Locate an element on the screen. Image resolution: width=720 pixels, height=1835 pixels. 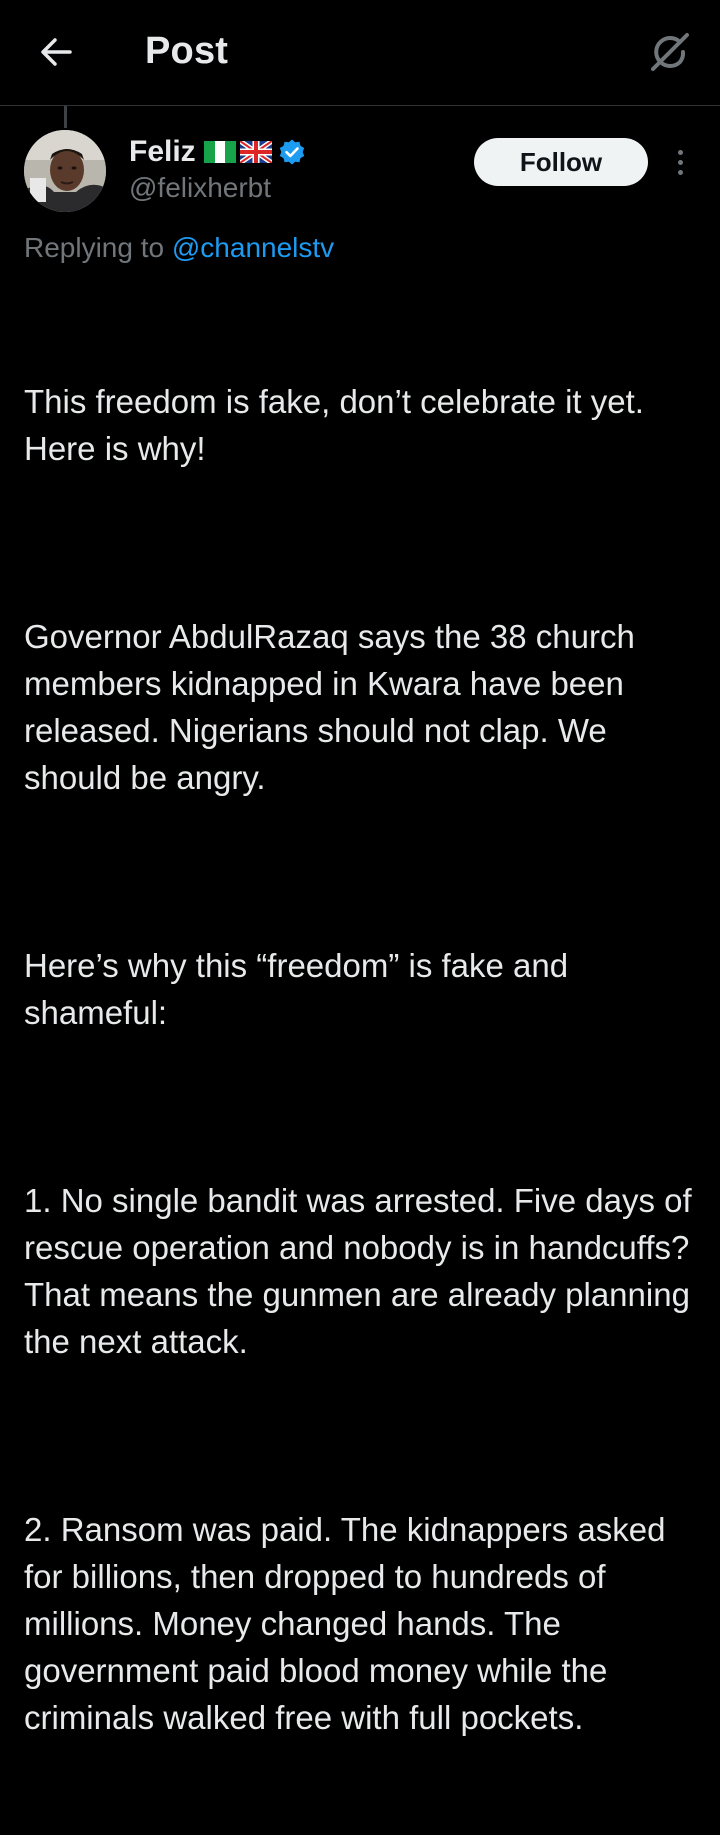
author-name-row: Feliz is located at coordinates (217, 152).